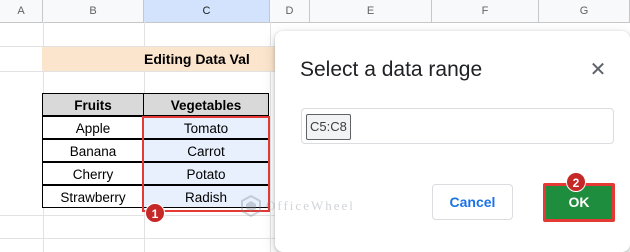  Describe the element at coordinates (207, 11) in the screenshot. I see `column-header-c: C` at that location.